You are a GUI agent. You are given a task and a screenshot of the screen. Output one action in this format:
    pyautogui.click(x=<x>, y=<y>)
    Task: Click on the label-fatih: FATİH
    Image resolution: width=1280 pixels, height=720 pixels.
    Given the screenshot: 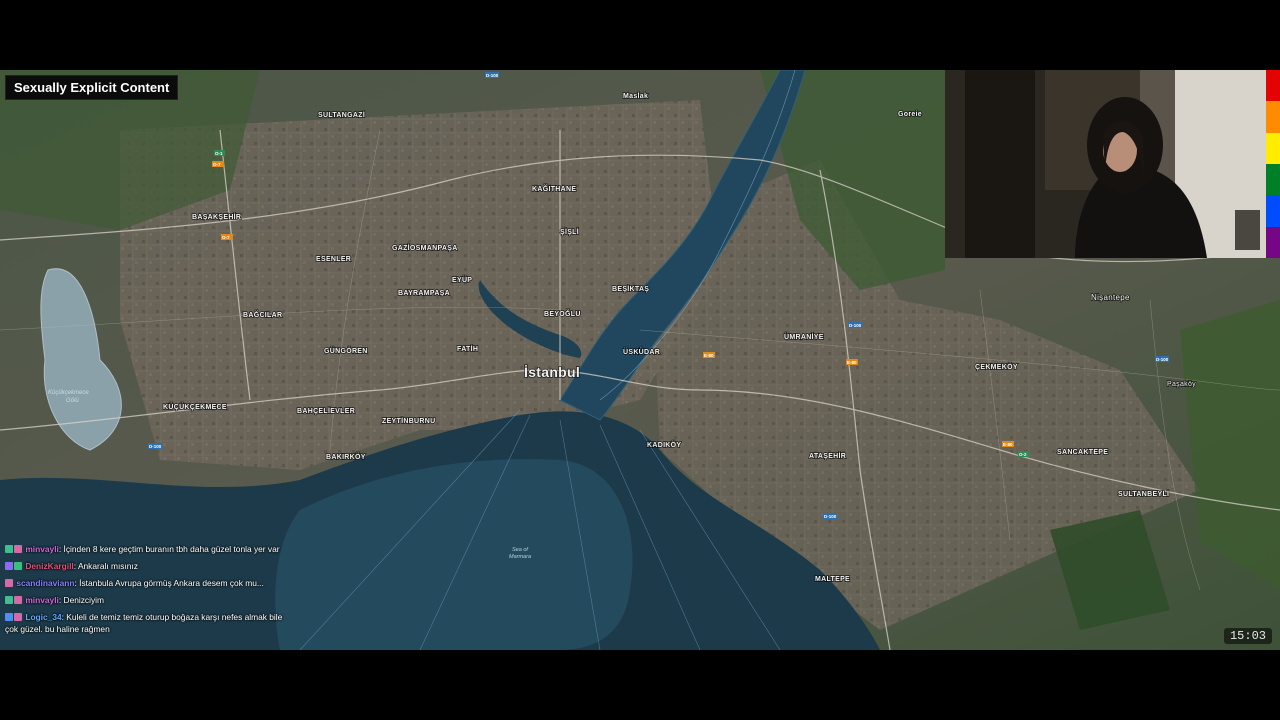 What is the action you would take?
    pyautogui.click(x=467, y=349)
    